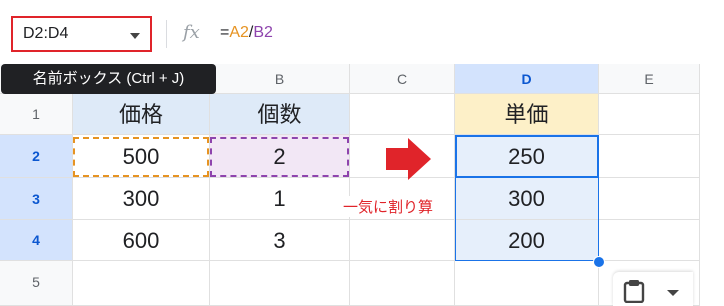 Image resolution: width=724 pixels, height=306 pixels. What do you see at coordinates (527, 156) in the screenshot?
I see `active-cell-border` at bounding box center [527, 156].